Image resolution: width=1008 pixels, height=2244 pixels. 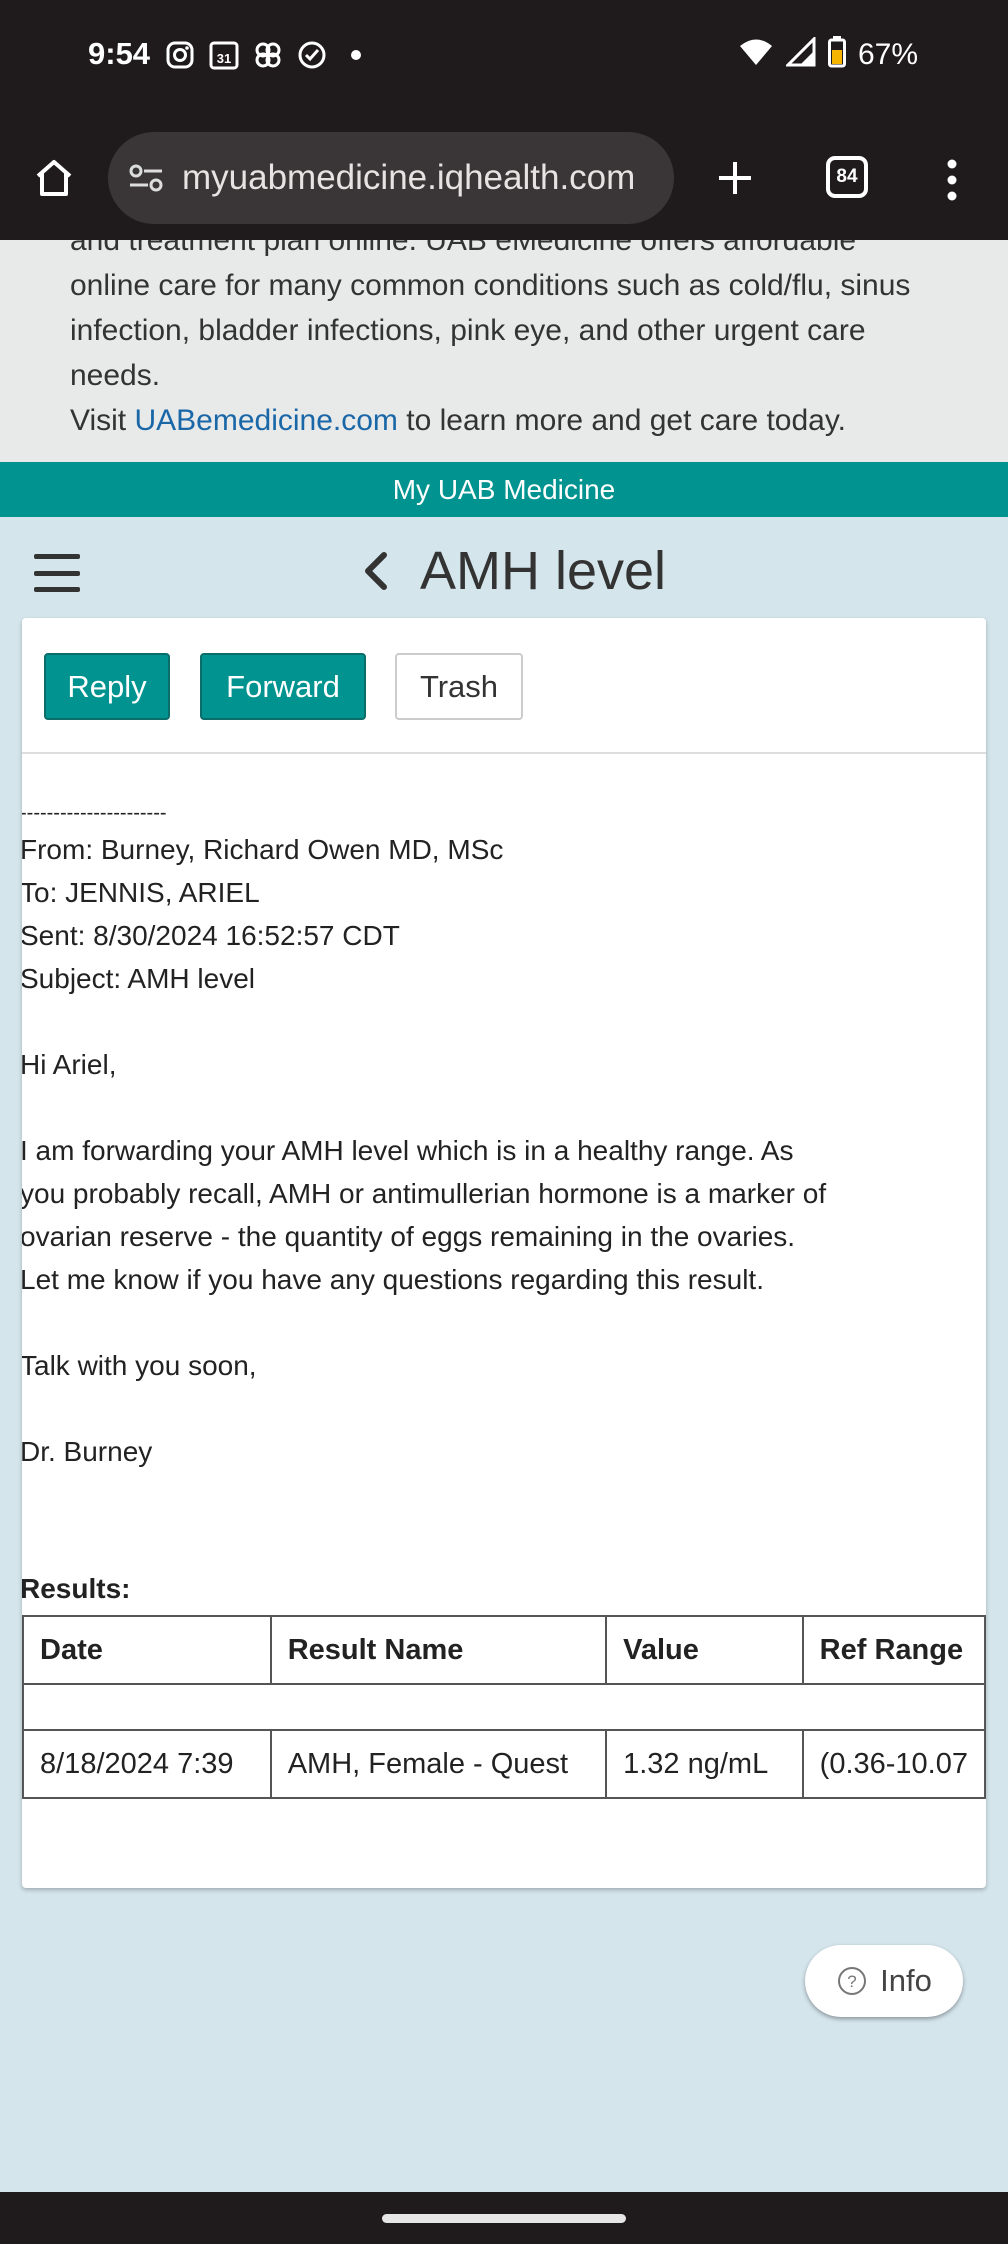 I want to click on home-icon, so click(x=54, y=178).